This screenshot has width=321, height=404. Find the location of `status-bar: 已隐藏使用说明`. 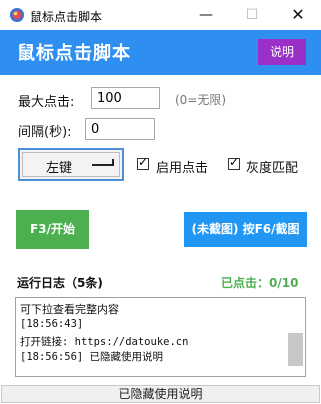

status-bar: 已隐藏使用说明 is located at coordinates (160, 394).